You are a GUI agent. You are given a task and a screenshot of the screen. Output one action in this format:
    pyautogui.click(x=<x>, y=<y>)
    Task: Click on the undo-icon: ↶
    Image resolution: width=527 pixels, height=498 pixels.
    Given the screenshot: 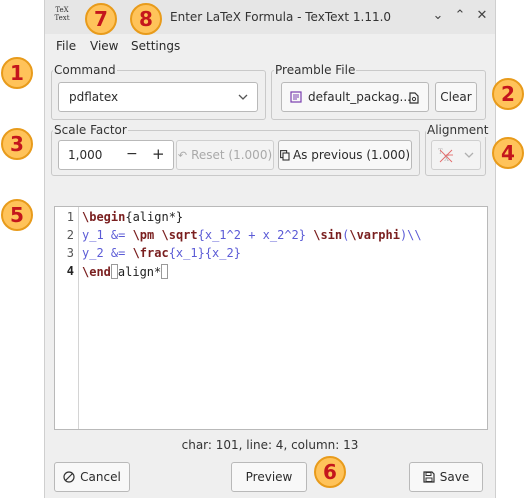 What is the action you would take?
    pyautogui.click(x=182, y=155)
    